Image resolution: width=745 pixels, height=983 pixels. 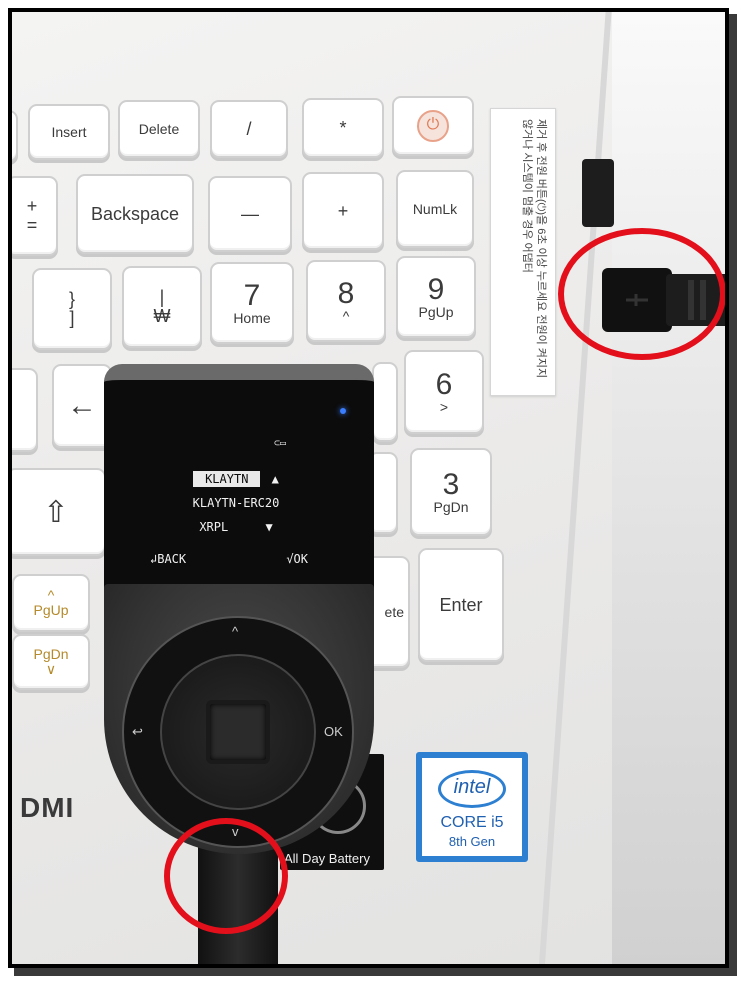 What do you see at coordinates (275, 479) in the screenshot?
I see `scroll-up-icon: ▲` at bounding box center [275, 479].